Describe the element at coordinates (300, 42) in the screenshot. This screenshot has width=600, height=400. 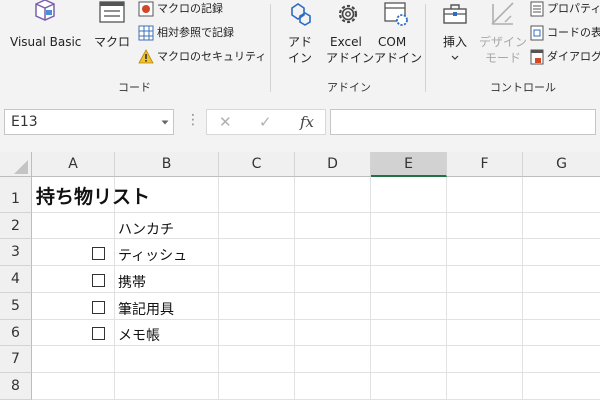
I see `addins-label-line1: アド` at that location.